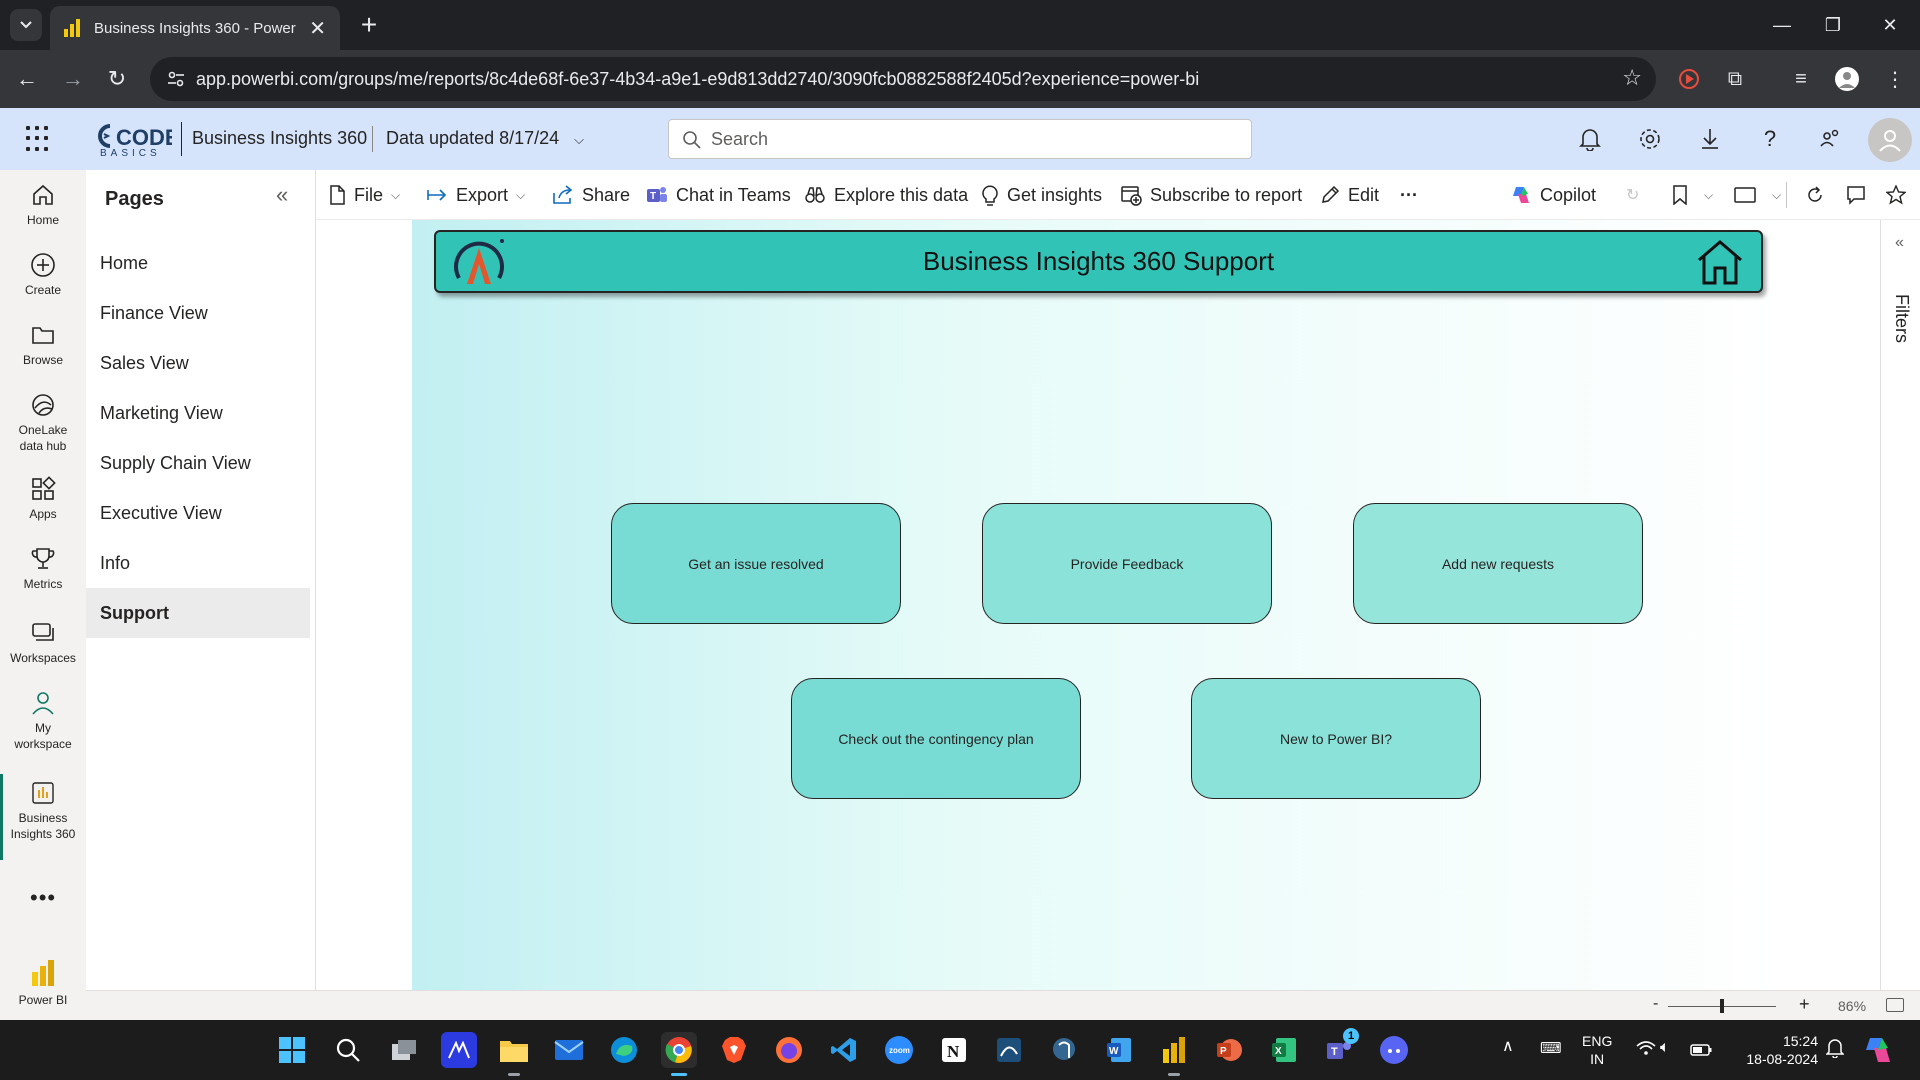  Describe the element at coordinates (117, 79) in the screenshot. I see `reload-button: ↻` at that location.